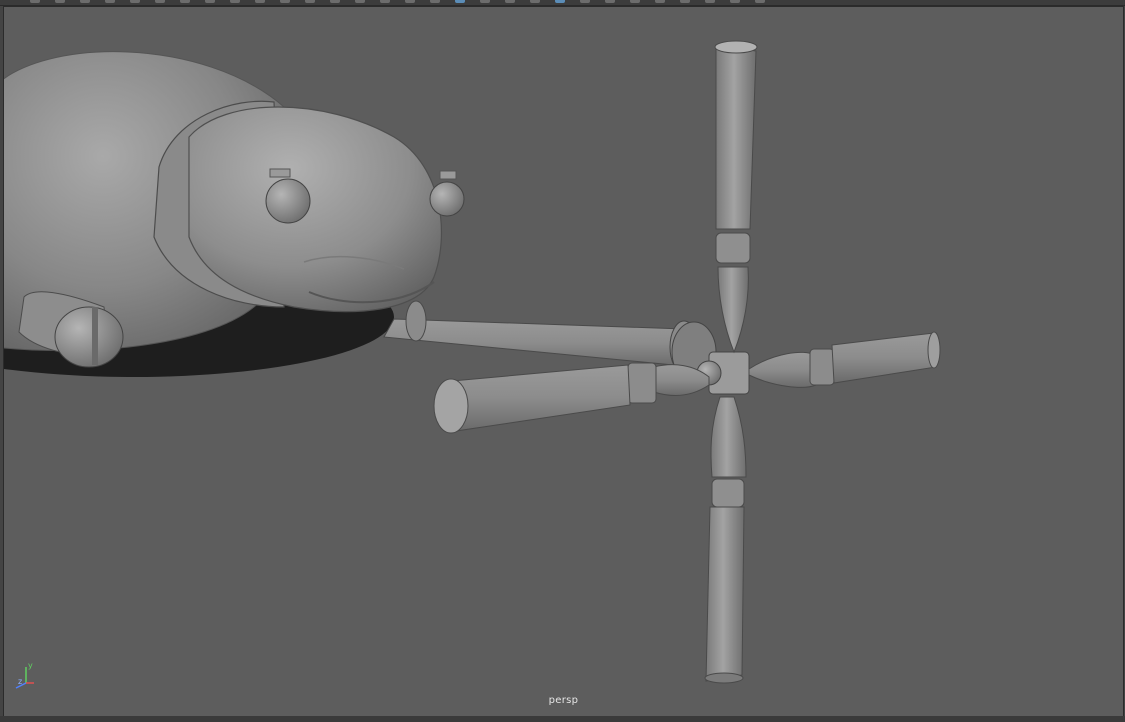 Image resolution: width=1125 pixels, height=722 pixels. I want to click on creature-head, so click(315, 209).